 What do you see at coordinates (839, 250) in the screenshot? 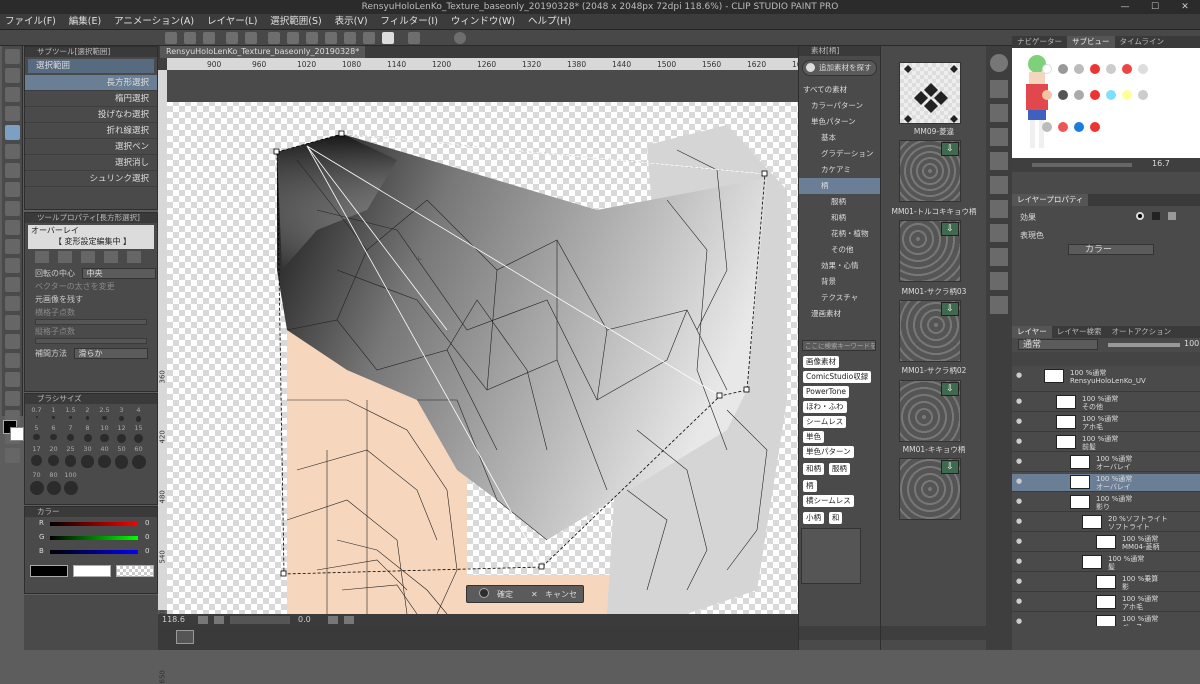
I see `tree-other: その他` at bounding box center [839, 250].